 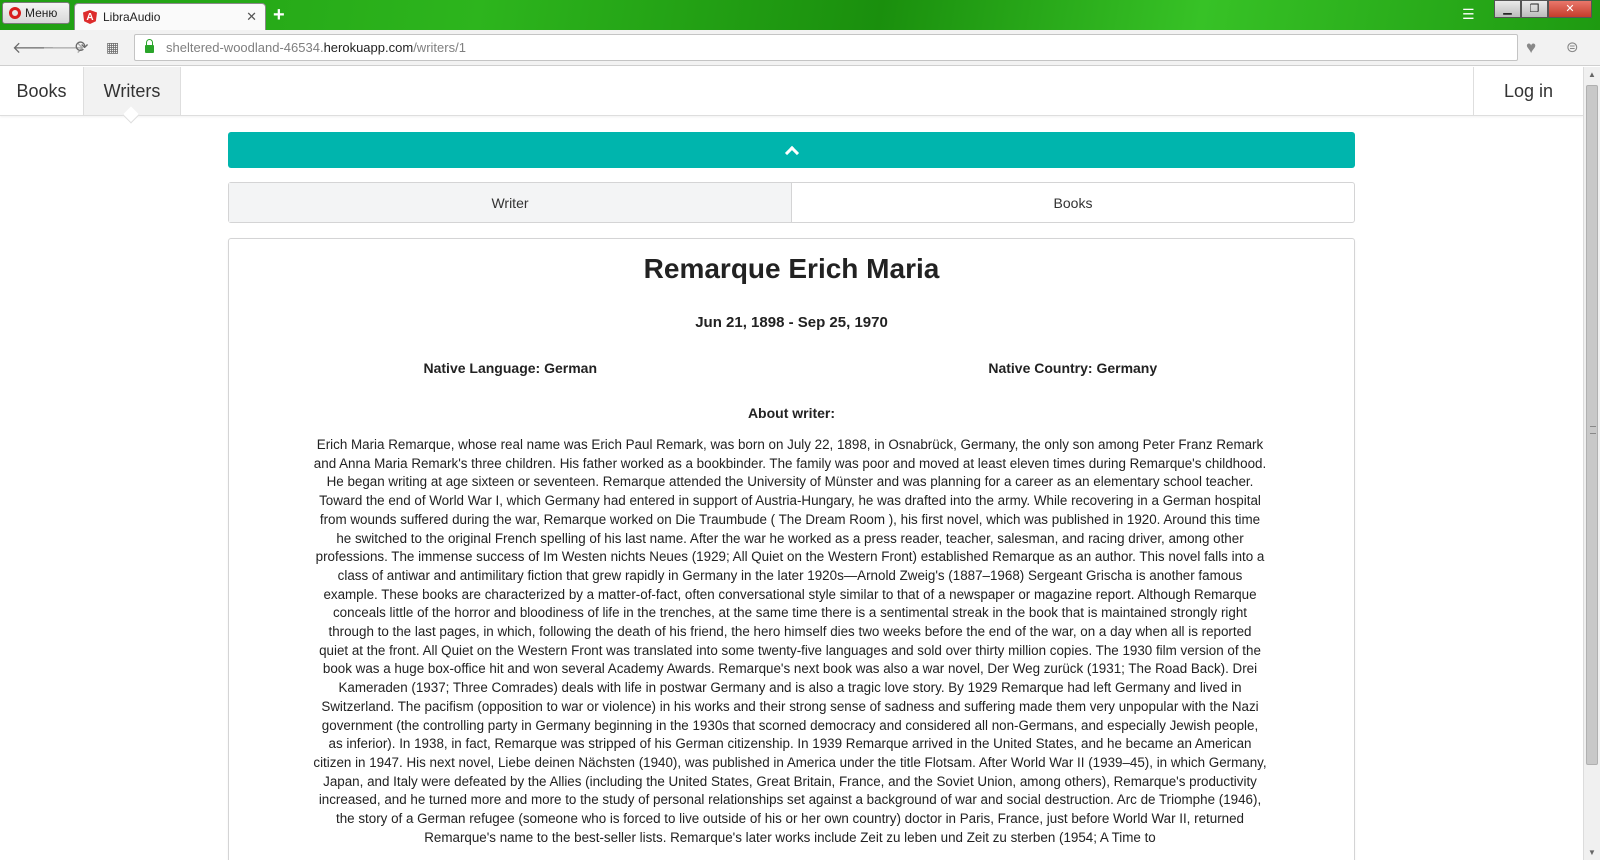 What do you see at coordinates (251, 17) in the screenshot?
I see `tab-close-icon: ✕` at bounding box center [251, 17].